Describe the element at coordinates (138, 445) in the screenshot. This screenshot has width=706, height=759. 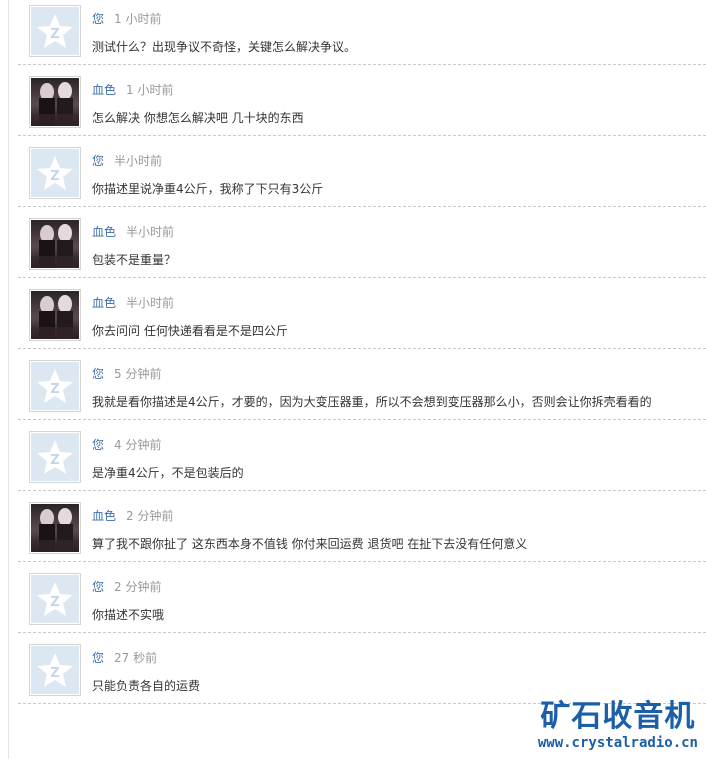
I see `comment-time: 4 分钟前` at that location.